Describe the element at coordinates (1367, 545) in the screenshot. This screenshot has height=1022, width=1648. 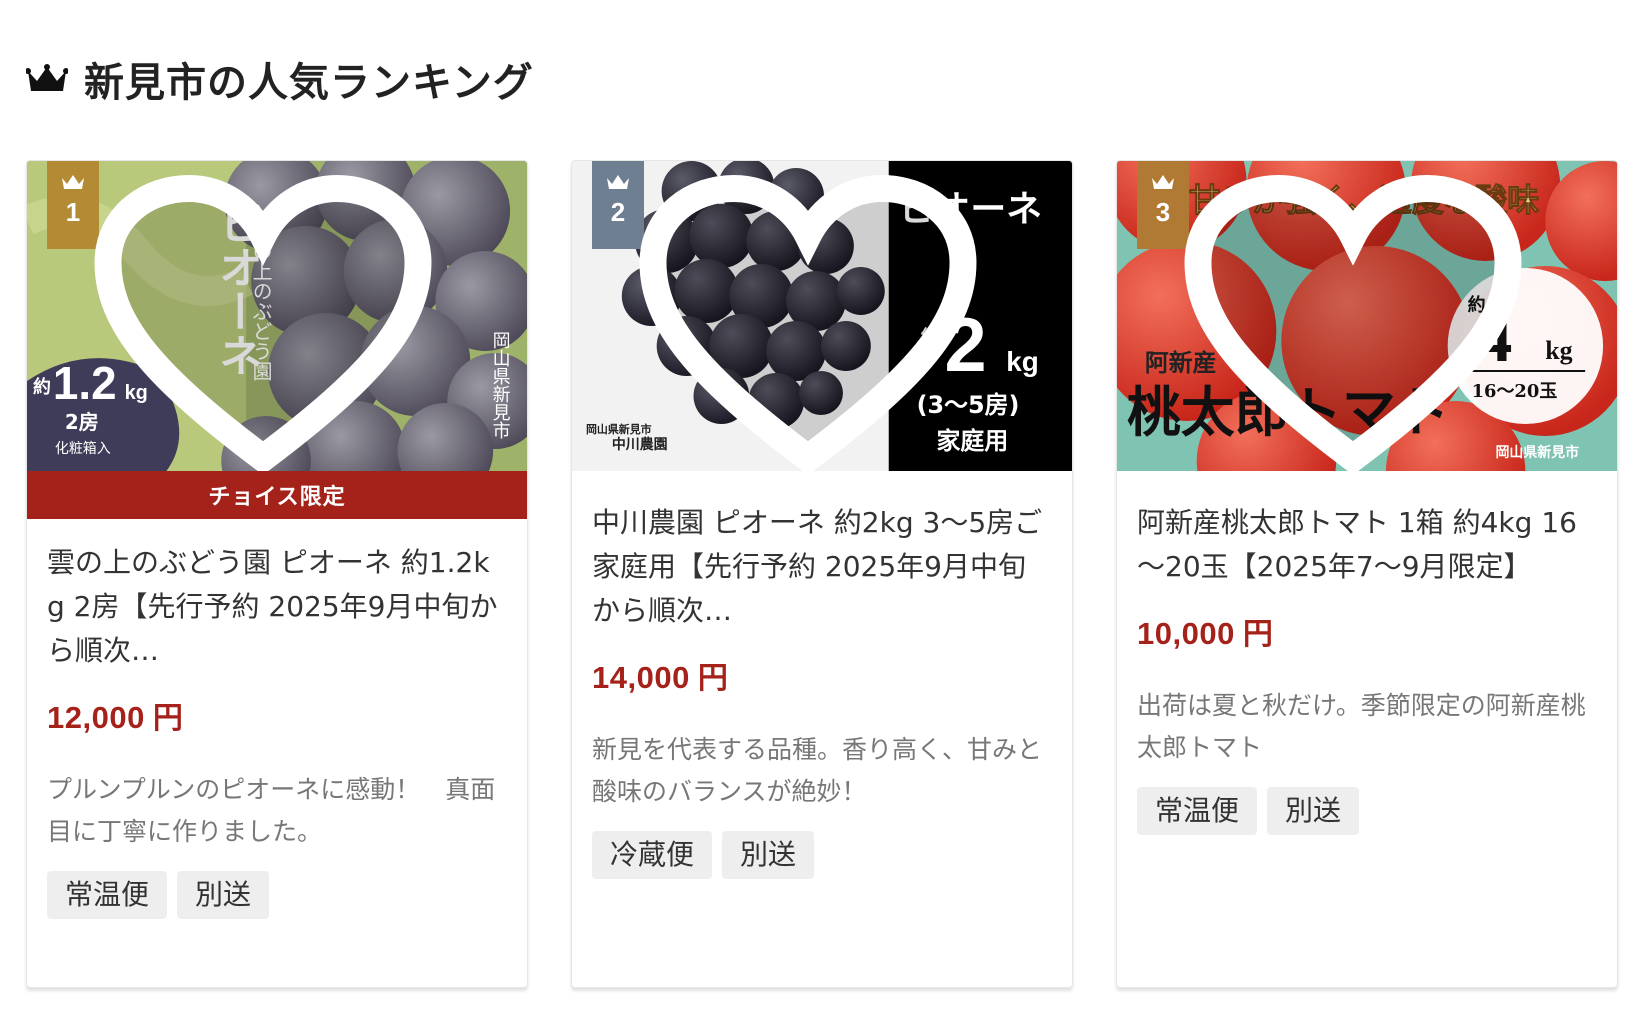
I see `product-title: 阿新産桃太郎トマト 1箱 約4kg 16～20玉【2025年7～9月限定】` at that location.